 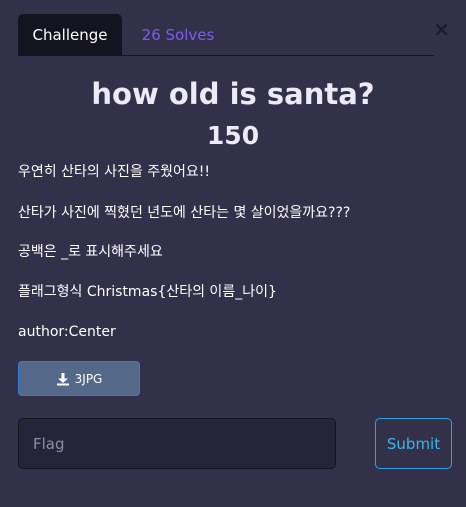 What do you see at coordinates (413, 443) in the screenshot?
I see `submit-button: Submit` at bounding box center [413, 443].